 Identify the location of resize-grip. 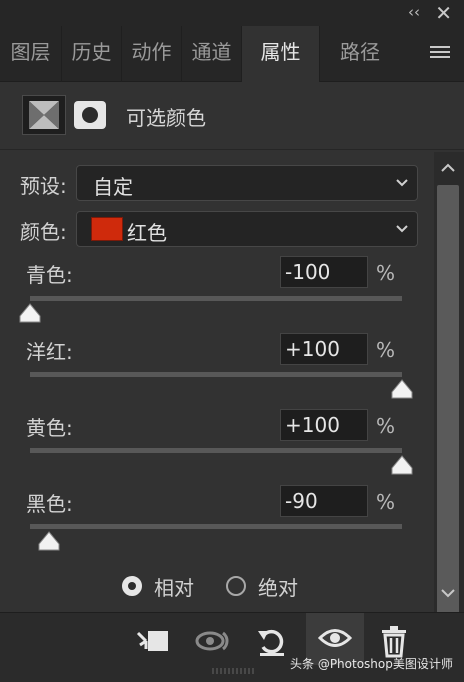
(234, 671).